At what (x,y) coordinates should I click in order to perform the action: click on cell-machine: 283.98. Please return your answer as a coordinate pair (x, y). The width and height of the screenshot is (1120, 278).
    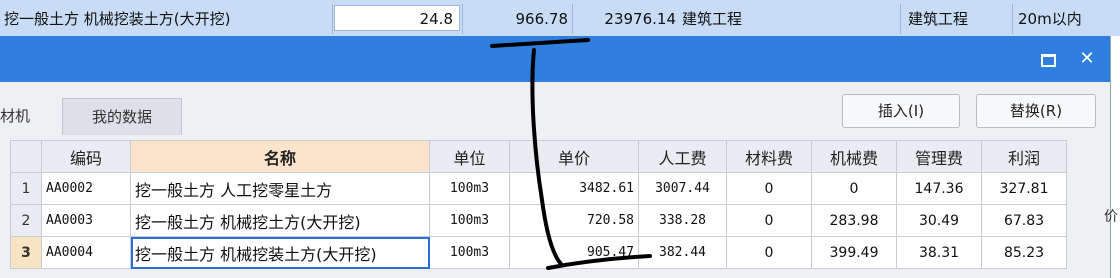
    Looking at the image, I should click on (854, 220).